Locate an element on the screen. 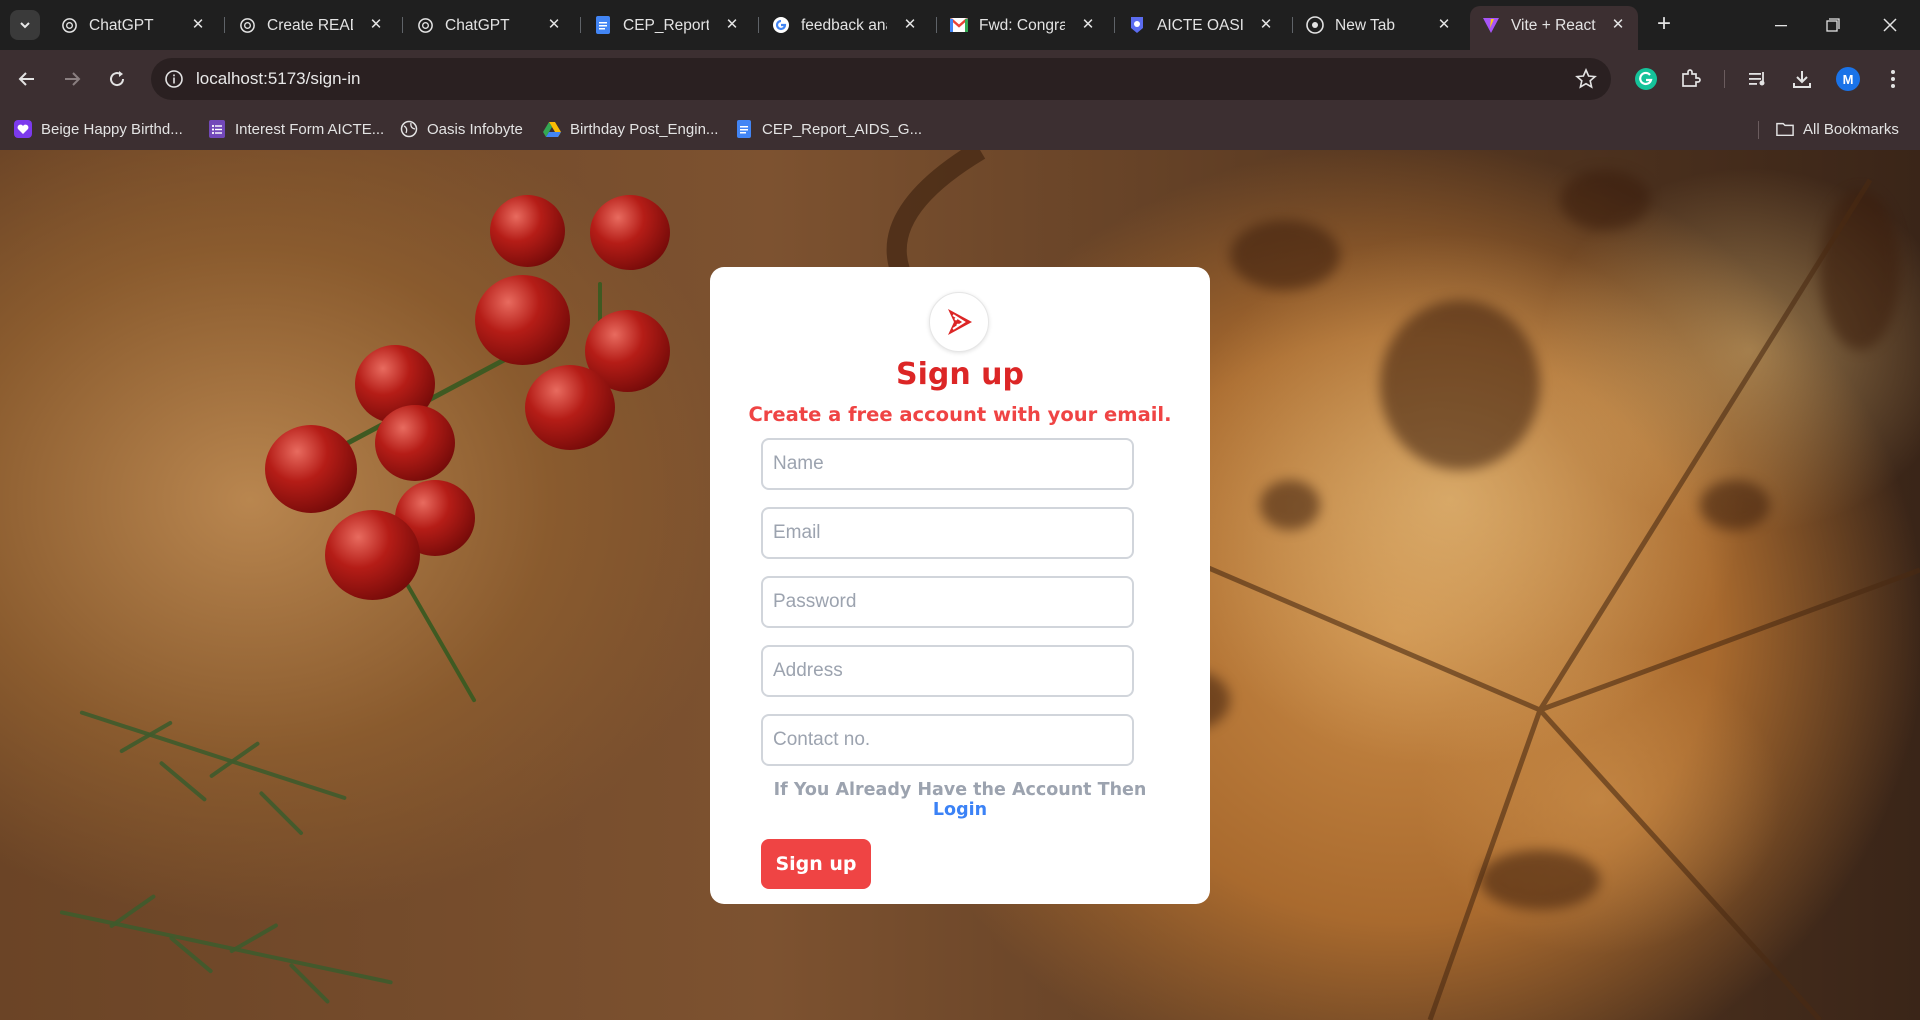 Image resolution: width=1920 pixels, height=1020 pixels. tab-title: New Tab is located at coordinates (1365, 25).